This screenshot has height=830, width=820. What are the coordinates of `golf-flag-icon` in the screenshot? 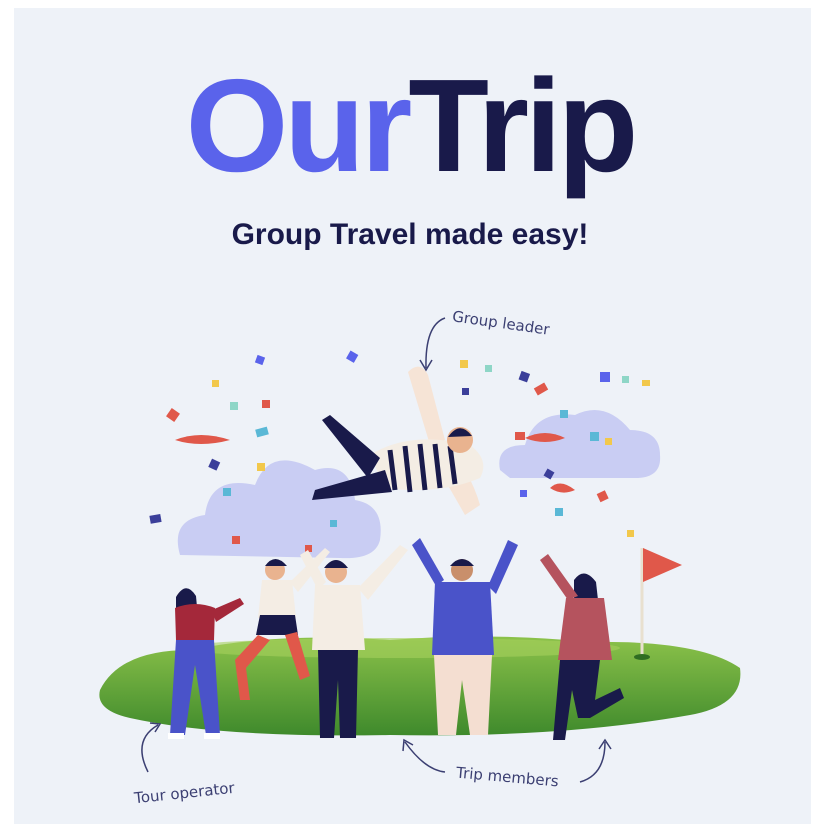 It's located at (662, 565).